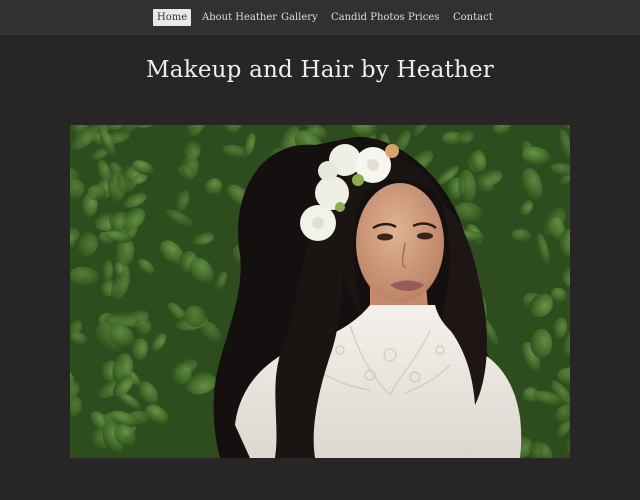 This screenshot has height=500, width=640. Describe the element at coordinates (320, 70) in the screenshot. I see `page-title: Makeup and Hair by Heather` at that location.